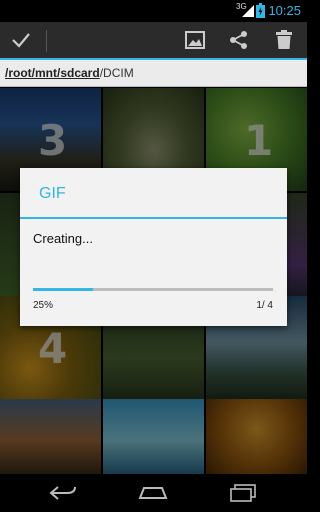  I want to click on path-current: /DCIM, so click(116, 73).